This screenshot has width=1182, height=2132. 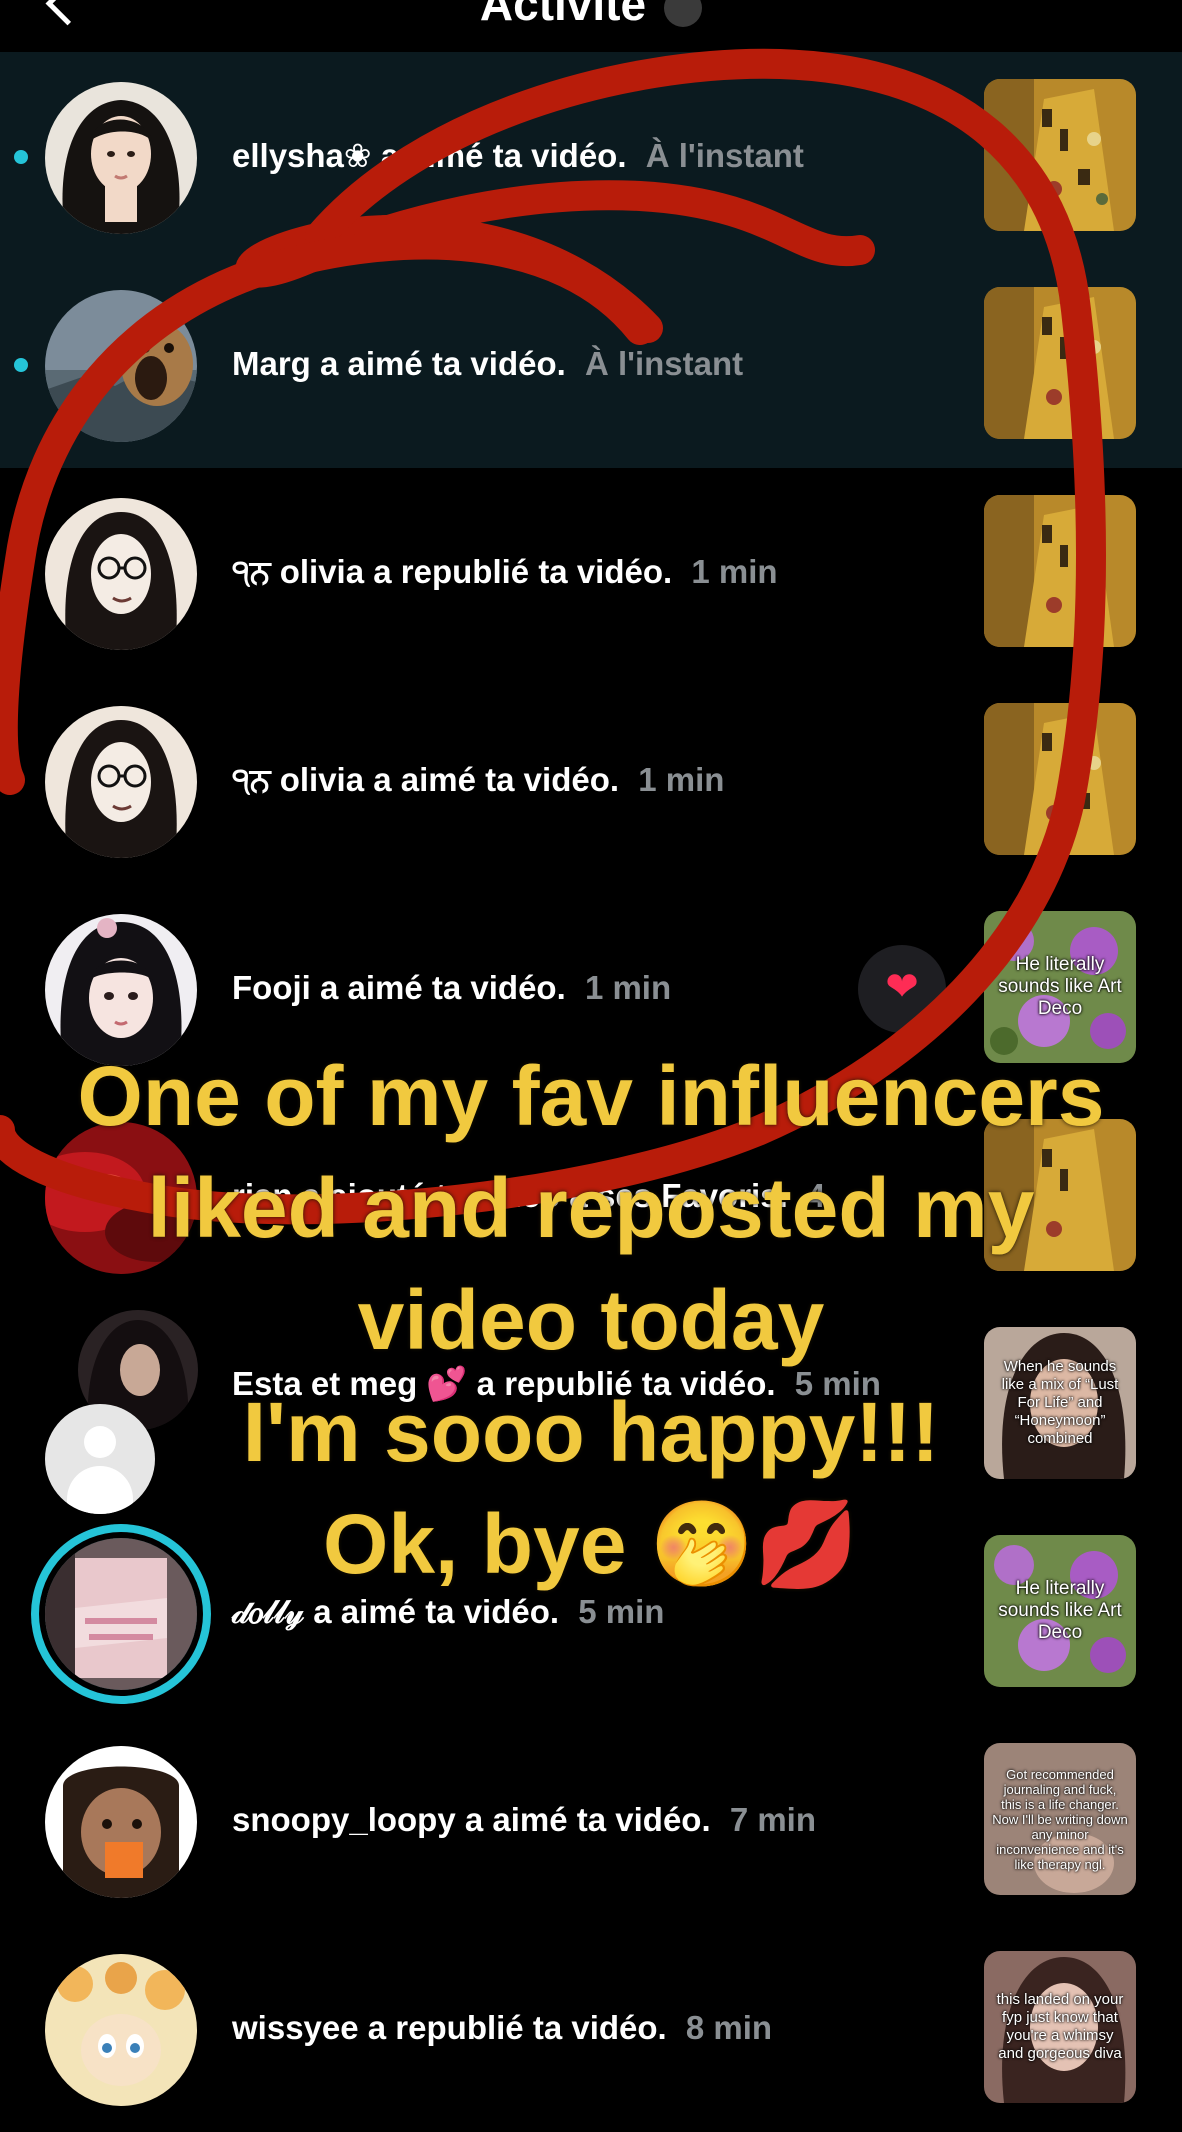 What do you see at coordinates (563, 15) in the screenshot?
I see `page-title-text: Activité` at bounding box center [563, 15].